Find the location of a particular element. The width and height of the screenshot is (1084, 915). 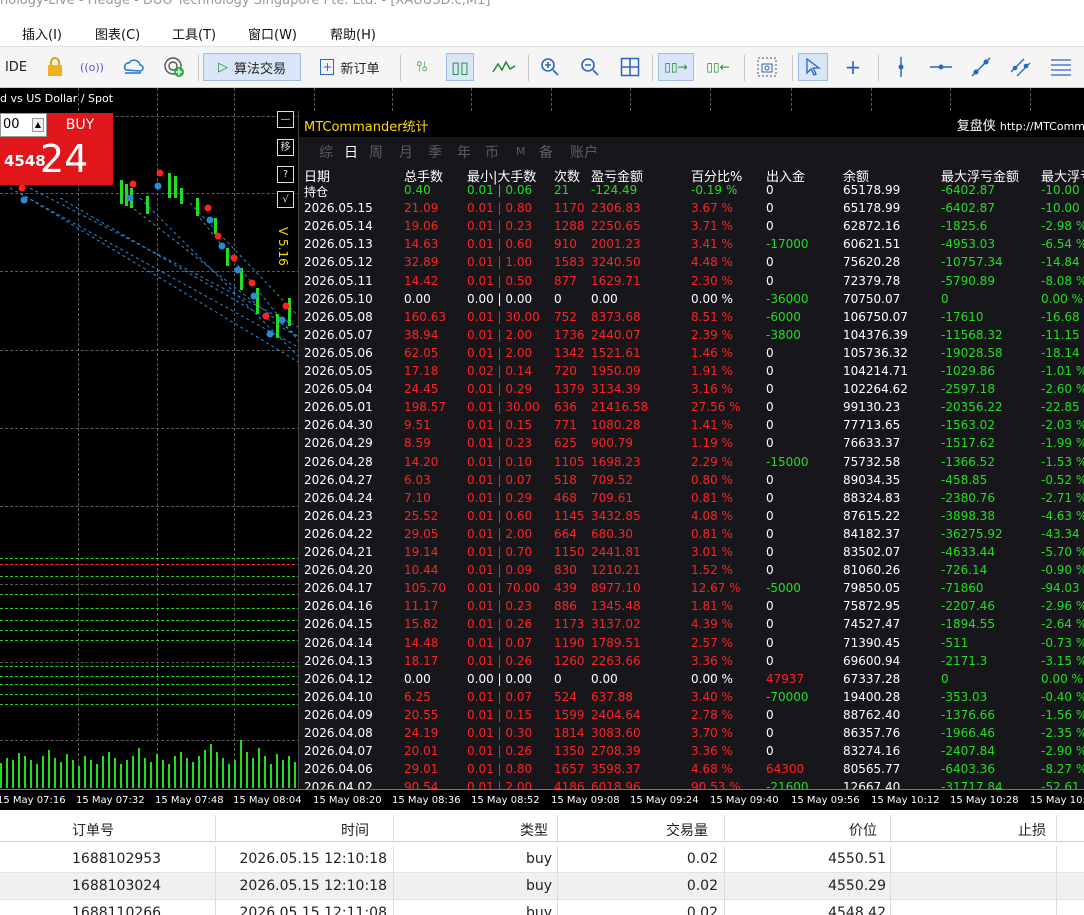

menu-insert: 插入(I) is located at coordinates (42, 33).